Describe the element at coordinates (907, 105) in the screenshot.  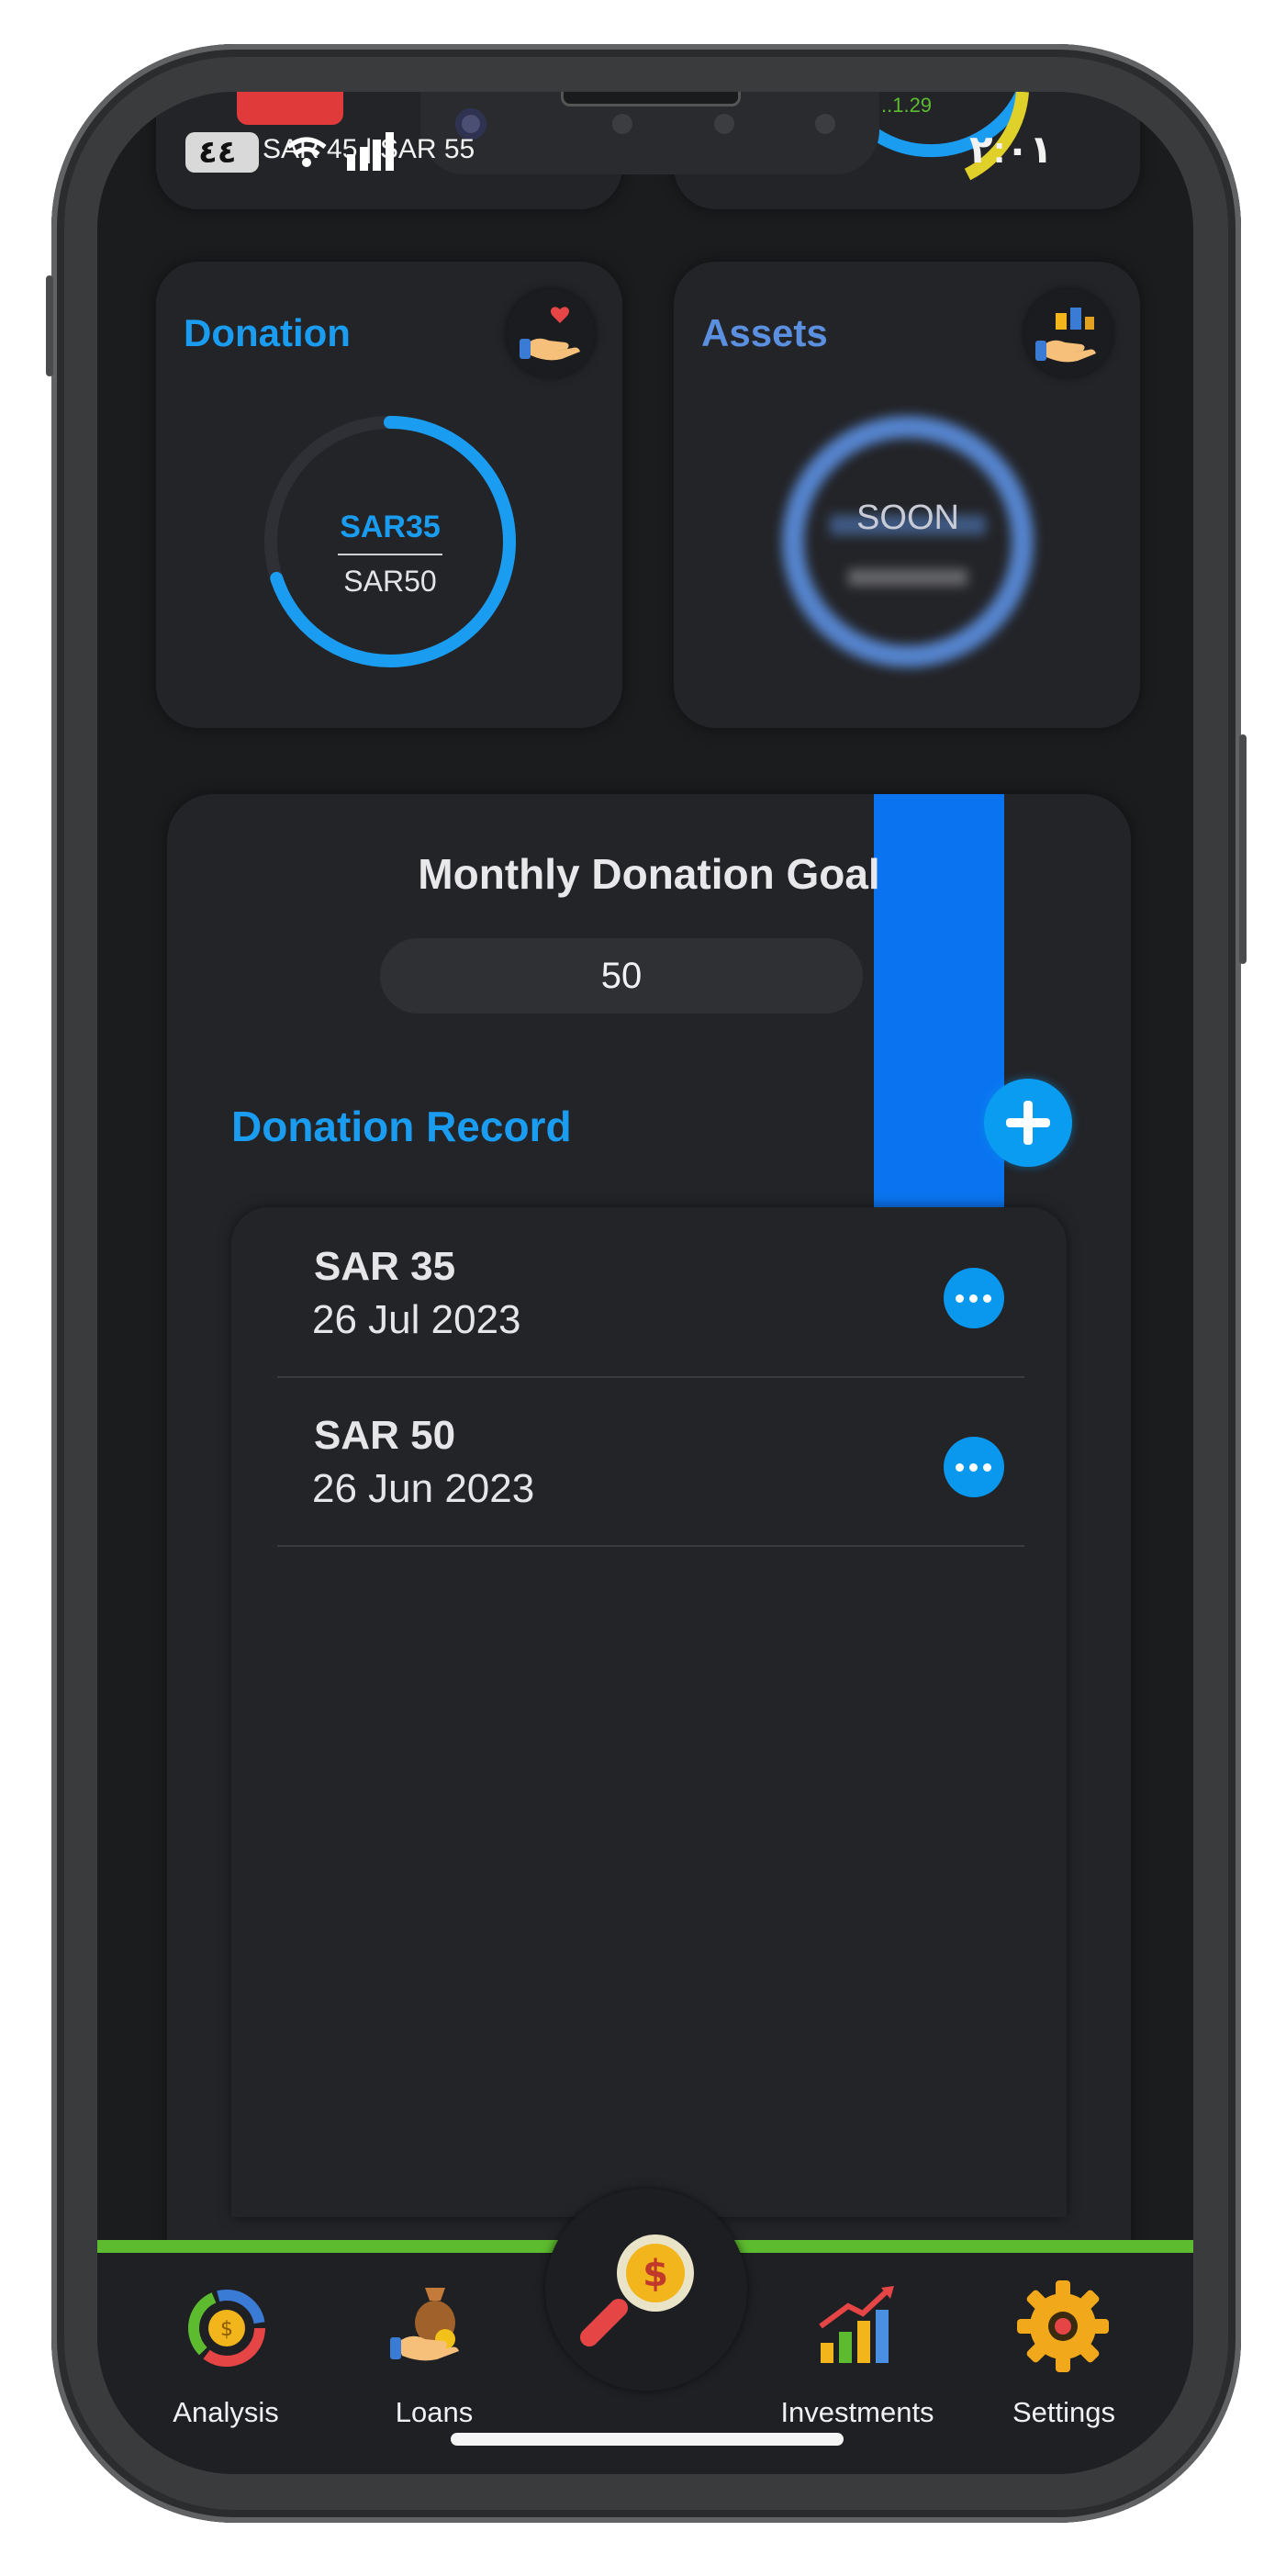
I see `top-ring-label: ..1.29` at that location.